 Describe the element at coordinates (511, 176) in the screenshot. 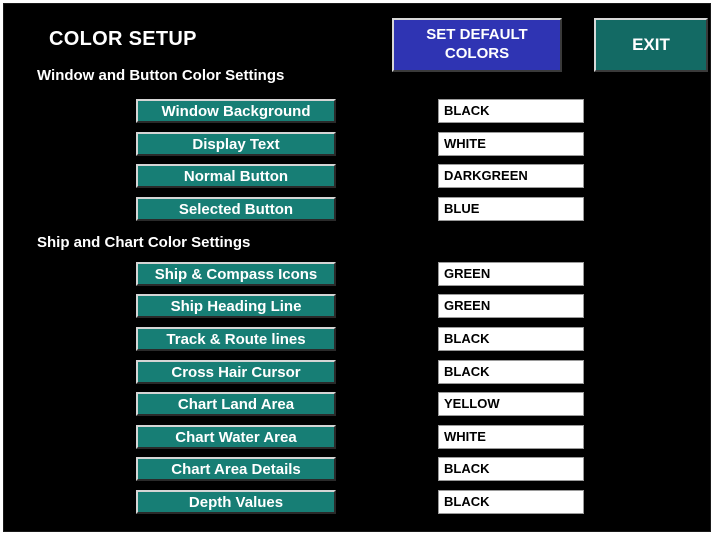

I see `normal-button-value: DARKGREEN` at that location.